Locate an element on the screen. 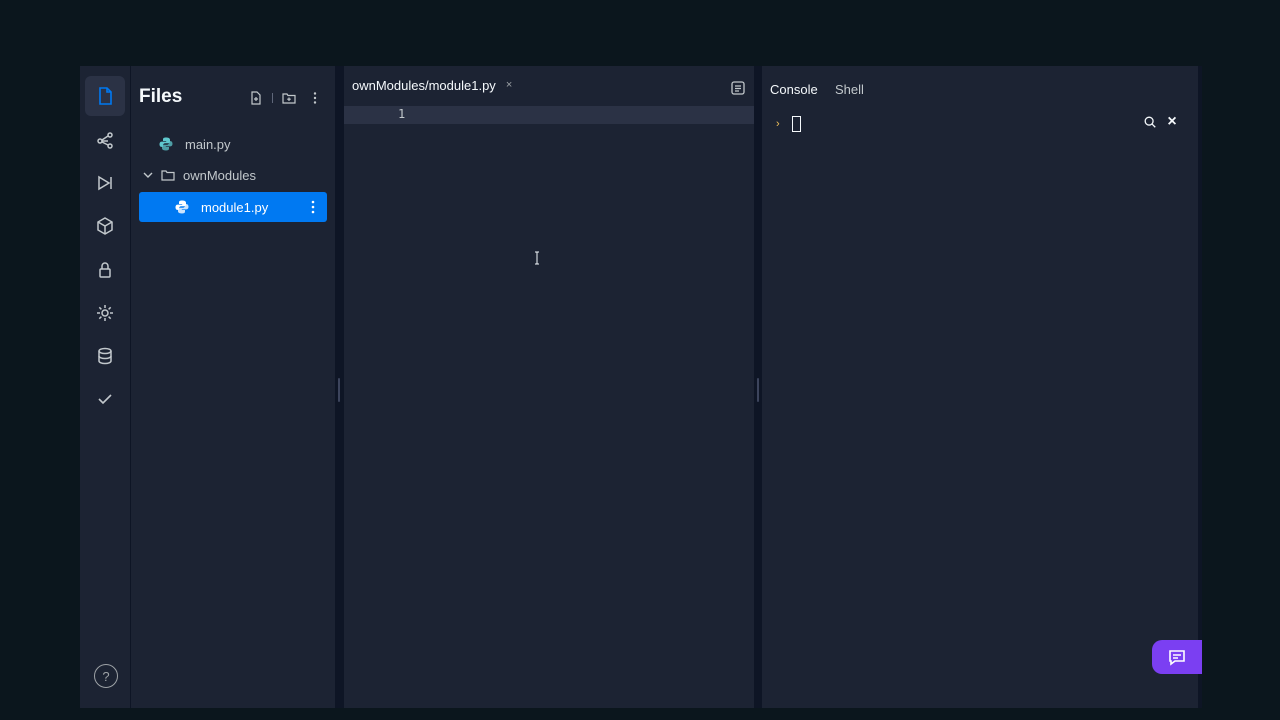  close-icon: × is located at coordinates (1172, 121).